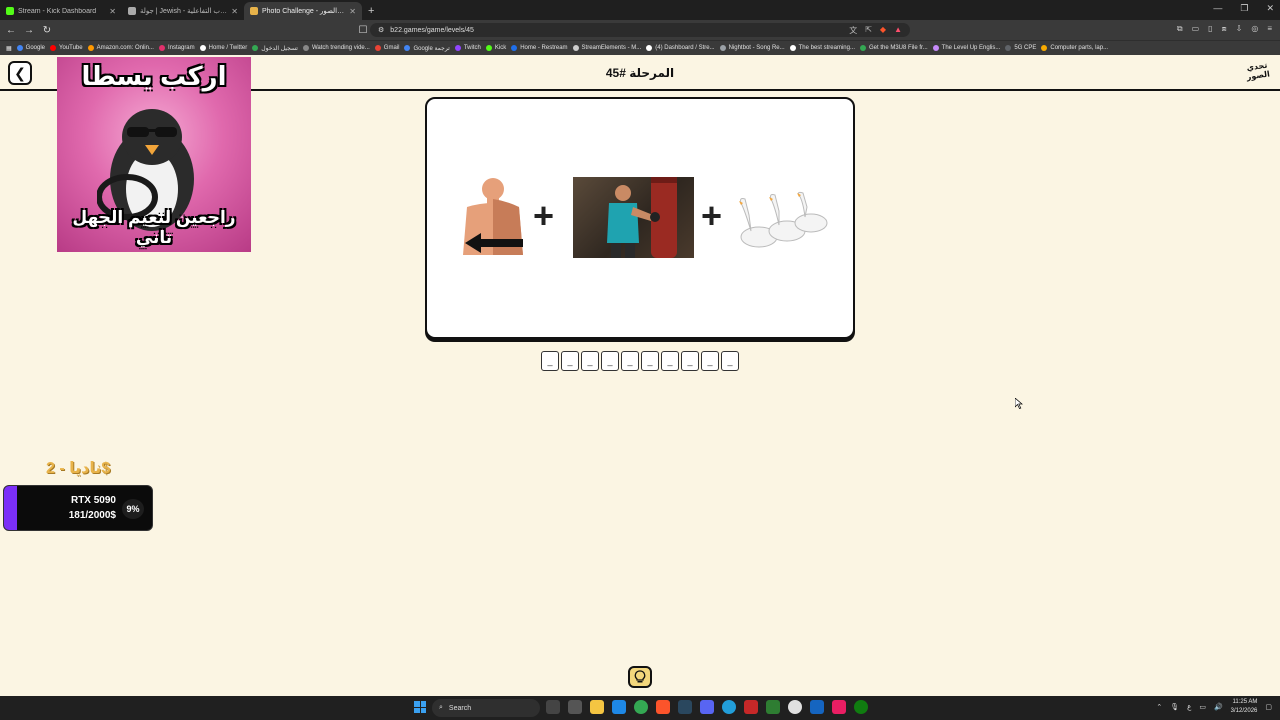  I want to click on address-bar: ⚙ b22.games/game/levels/45 文 ⇱ ◆ ▲, so click(640, 30).